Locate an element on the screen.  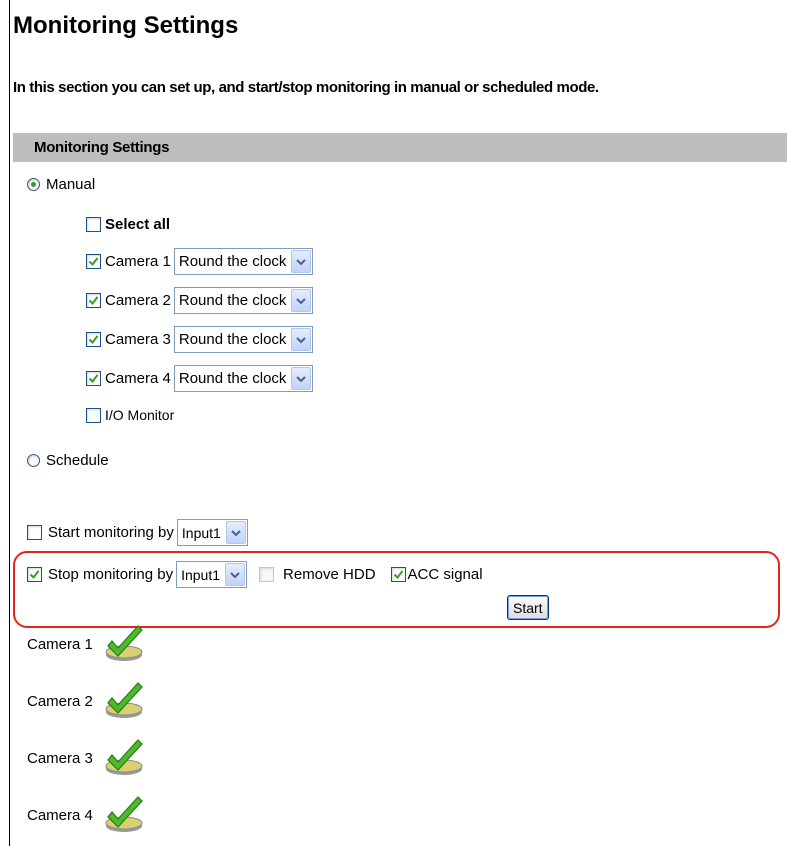
schedule-radio is located at coordinates (33, 460).